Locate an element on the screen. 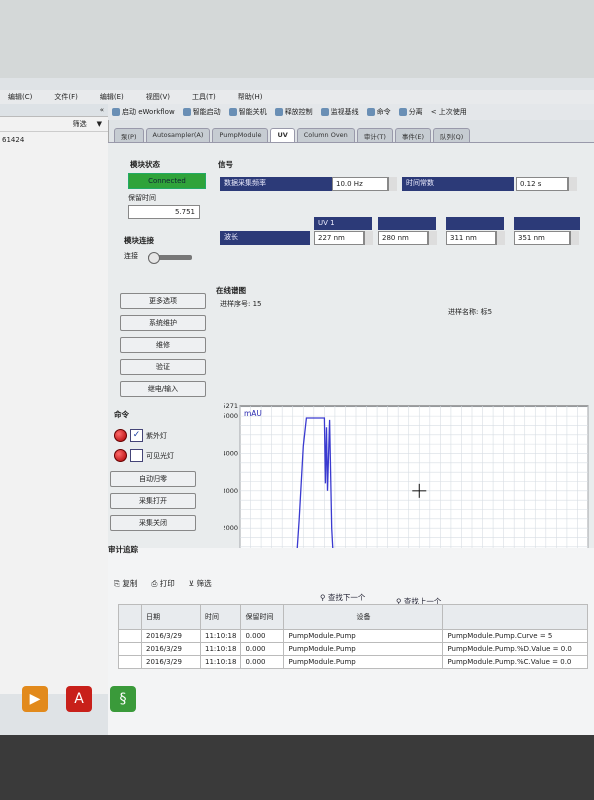  monitor-bezel-top is located at coordinates (297, 39).